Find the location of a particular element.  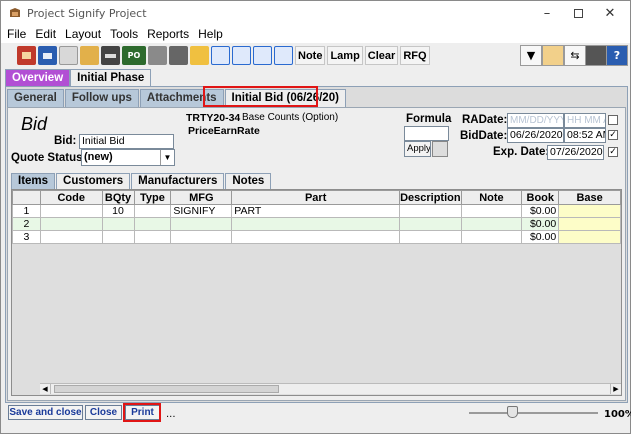

column-header-type: Type is located at coordinates (152, 197).